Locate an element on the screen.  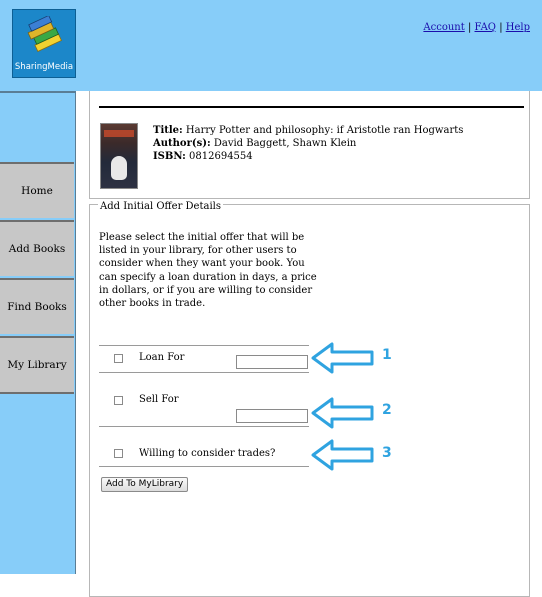
faq-link: FAQ is located at coordinates (486, 27).